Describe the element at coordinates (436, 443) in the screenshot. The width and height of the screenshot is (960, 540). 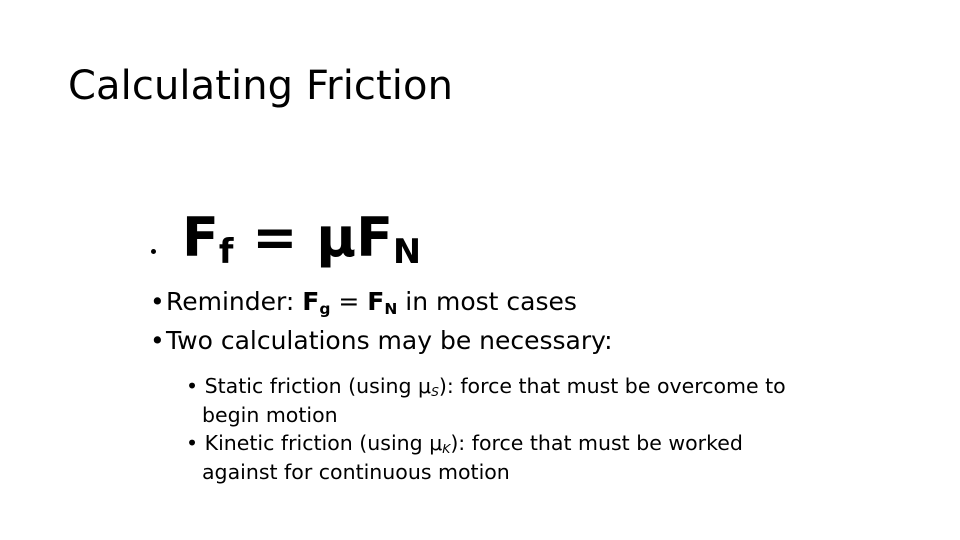
I see `kinetic-friction-mu-symbol: μ` at that location.